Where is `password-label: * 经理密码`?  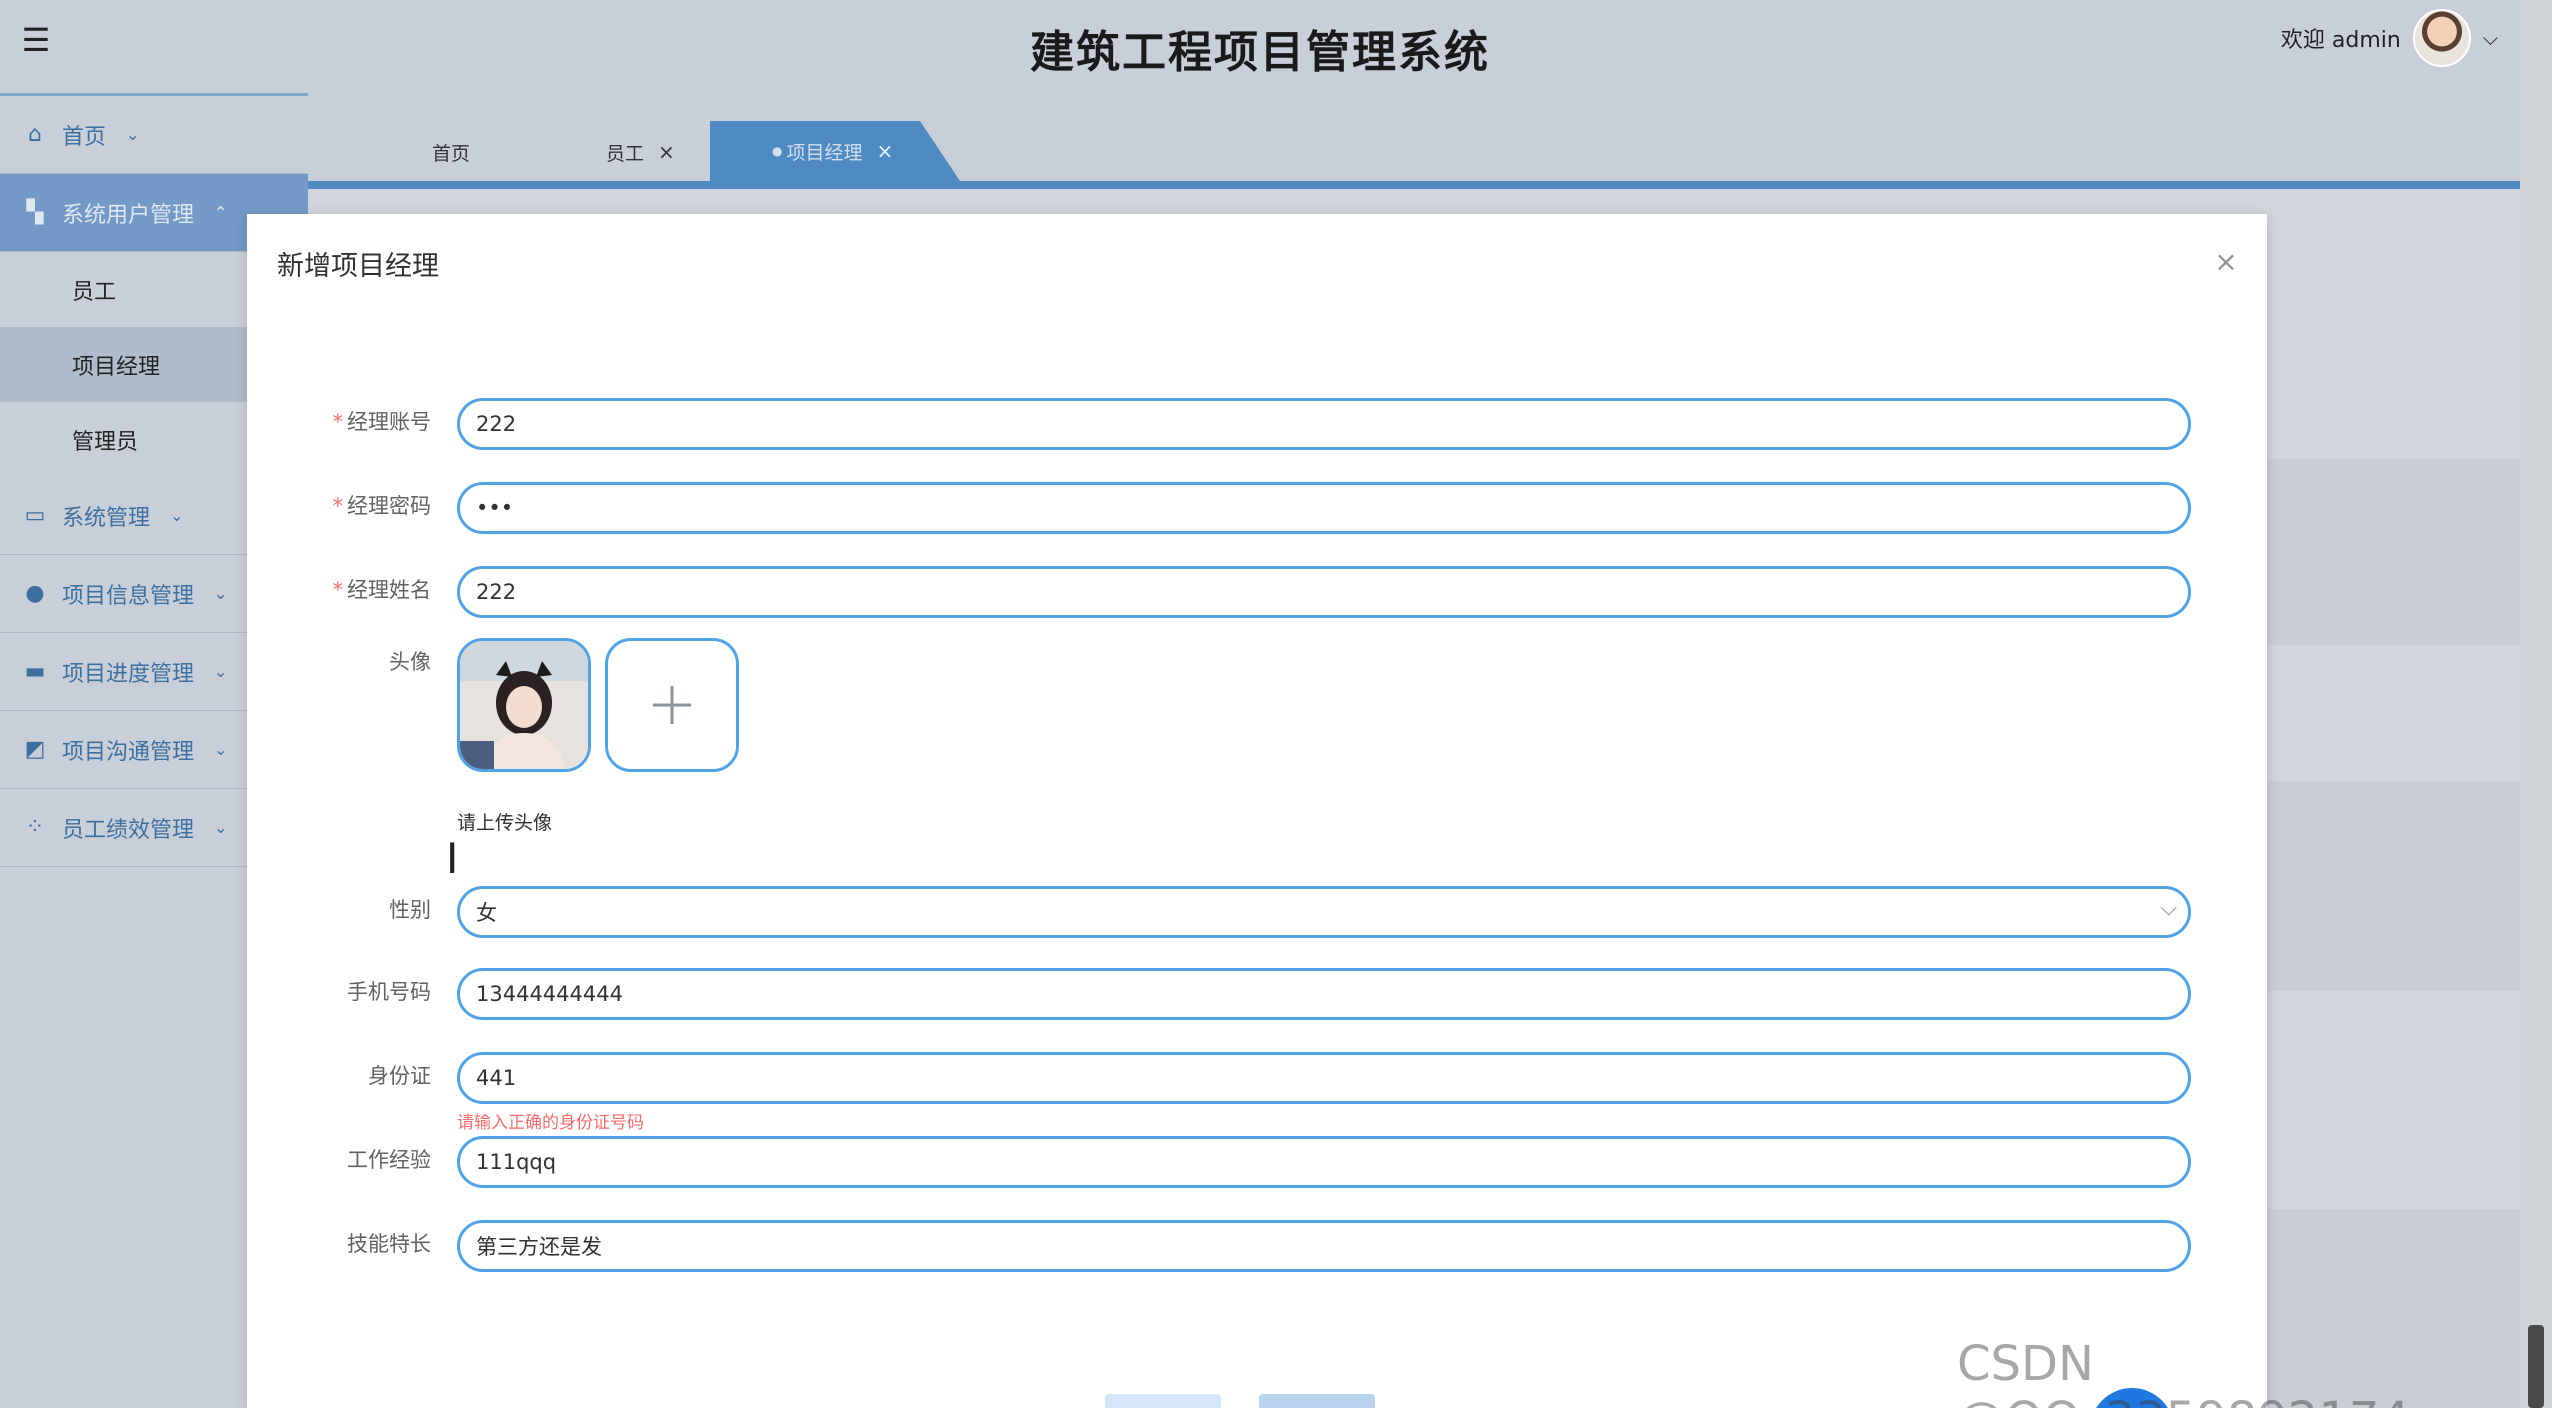 password-label: * 经理密码 is located at coordinates (339, 505).